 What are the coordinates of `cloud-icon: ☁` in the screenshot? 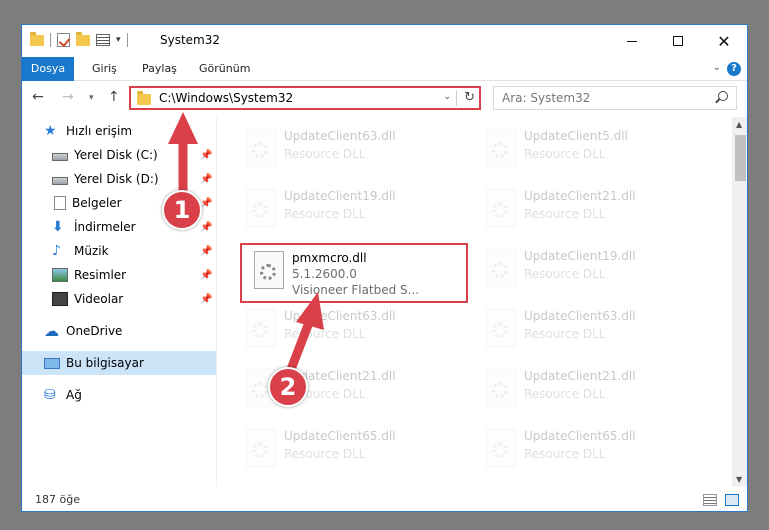 It's located at (51, 331).